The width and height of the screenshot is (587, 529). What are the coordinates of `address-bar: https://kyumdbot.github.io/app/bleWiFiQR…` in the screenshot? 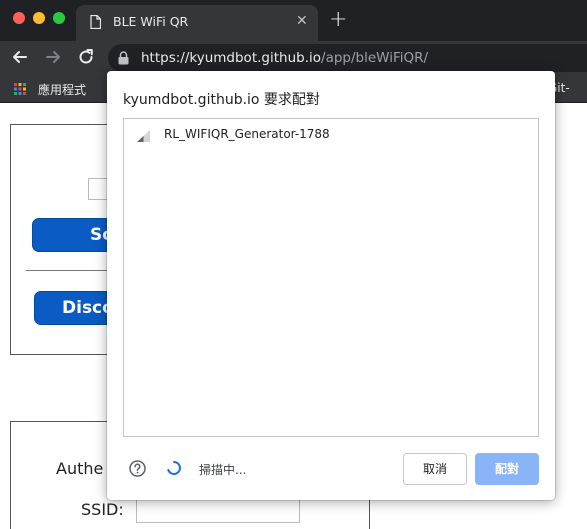 It's located at (347, 58).